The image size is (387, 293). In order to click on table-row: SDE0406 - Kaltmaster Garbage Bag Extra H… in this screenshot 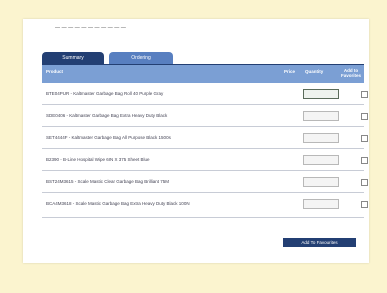, I will do `click(205, 116)`.